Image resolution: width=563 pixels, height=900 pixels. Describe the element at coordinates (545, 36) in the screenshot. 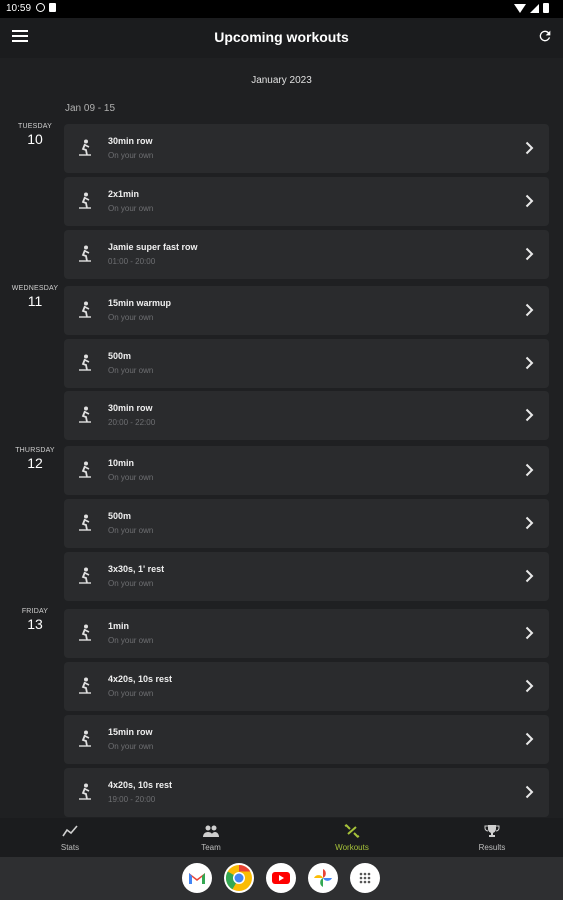

I see `refresh-icon` at that location.